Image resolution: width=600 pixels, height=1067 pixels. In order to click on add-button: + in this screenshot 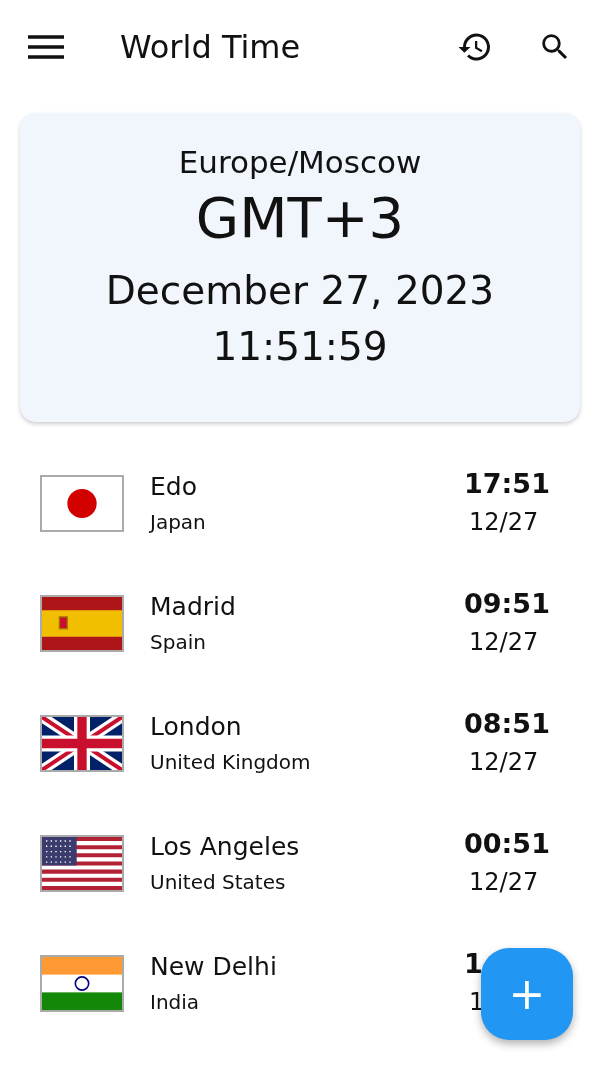, I will do `click(527, 994)`.